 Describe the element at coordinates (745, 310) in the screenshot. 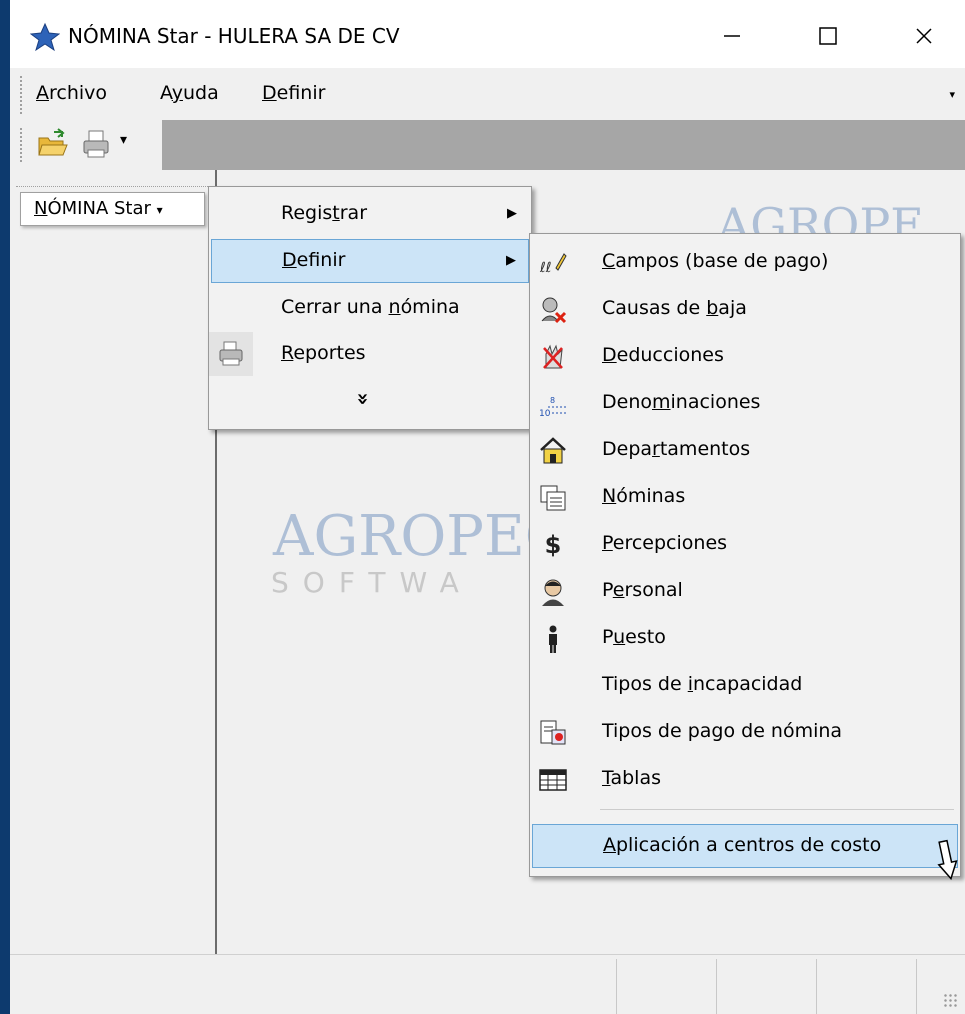

I see `menu-item-causas-baja: Causas de baja` at that location.